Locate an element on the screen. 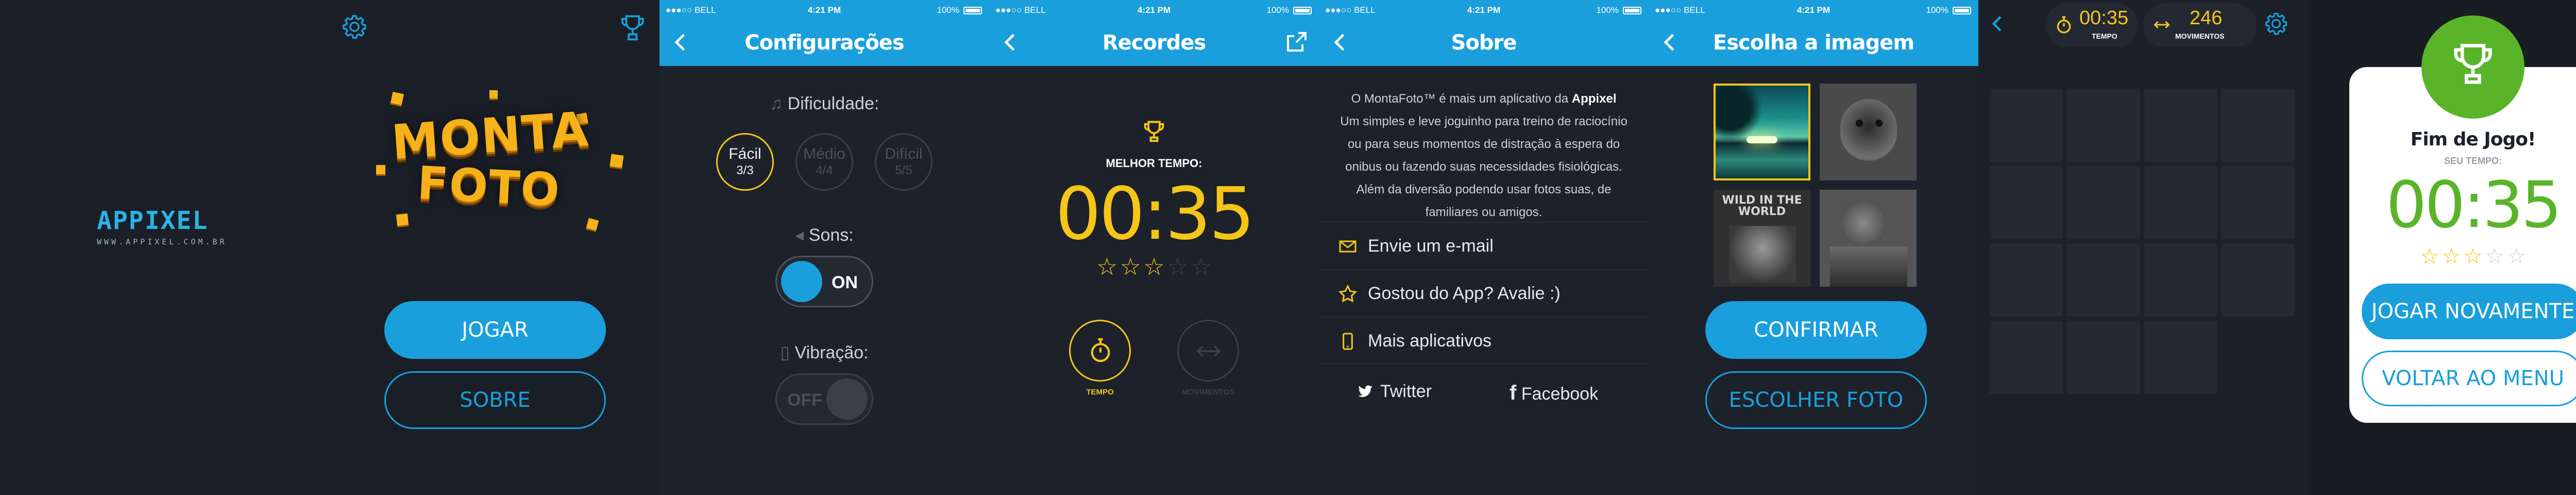 The height and width of the screenshot is (495, 2576). choose-photo-button: ESCOLHER FOTO is located at coordinates (1816, 400).